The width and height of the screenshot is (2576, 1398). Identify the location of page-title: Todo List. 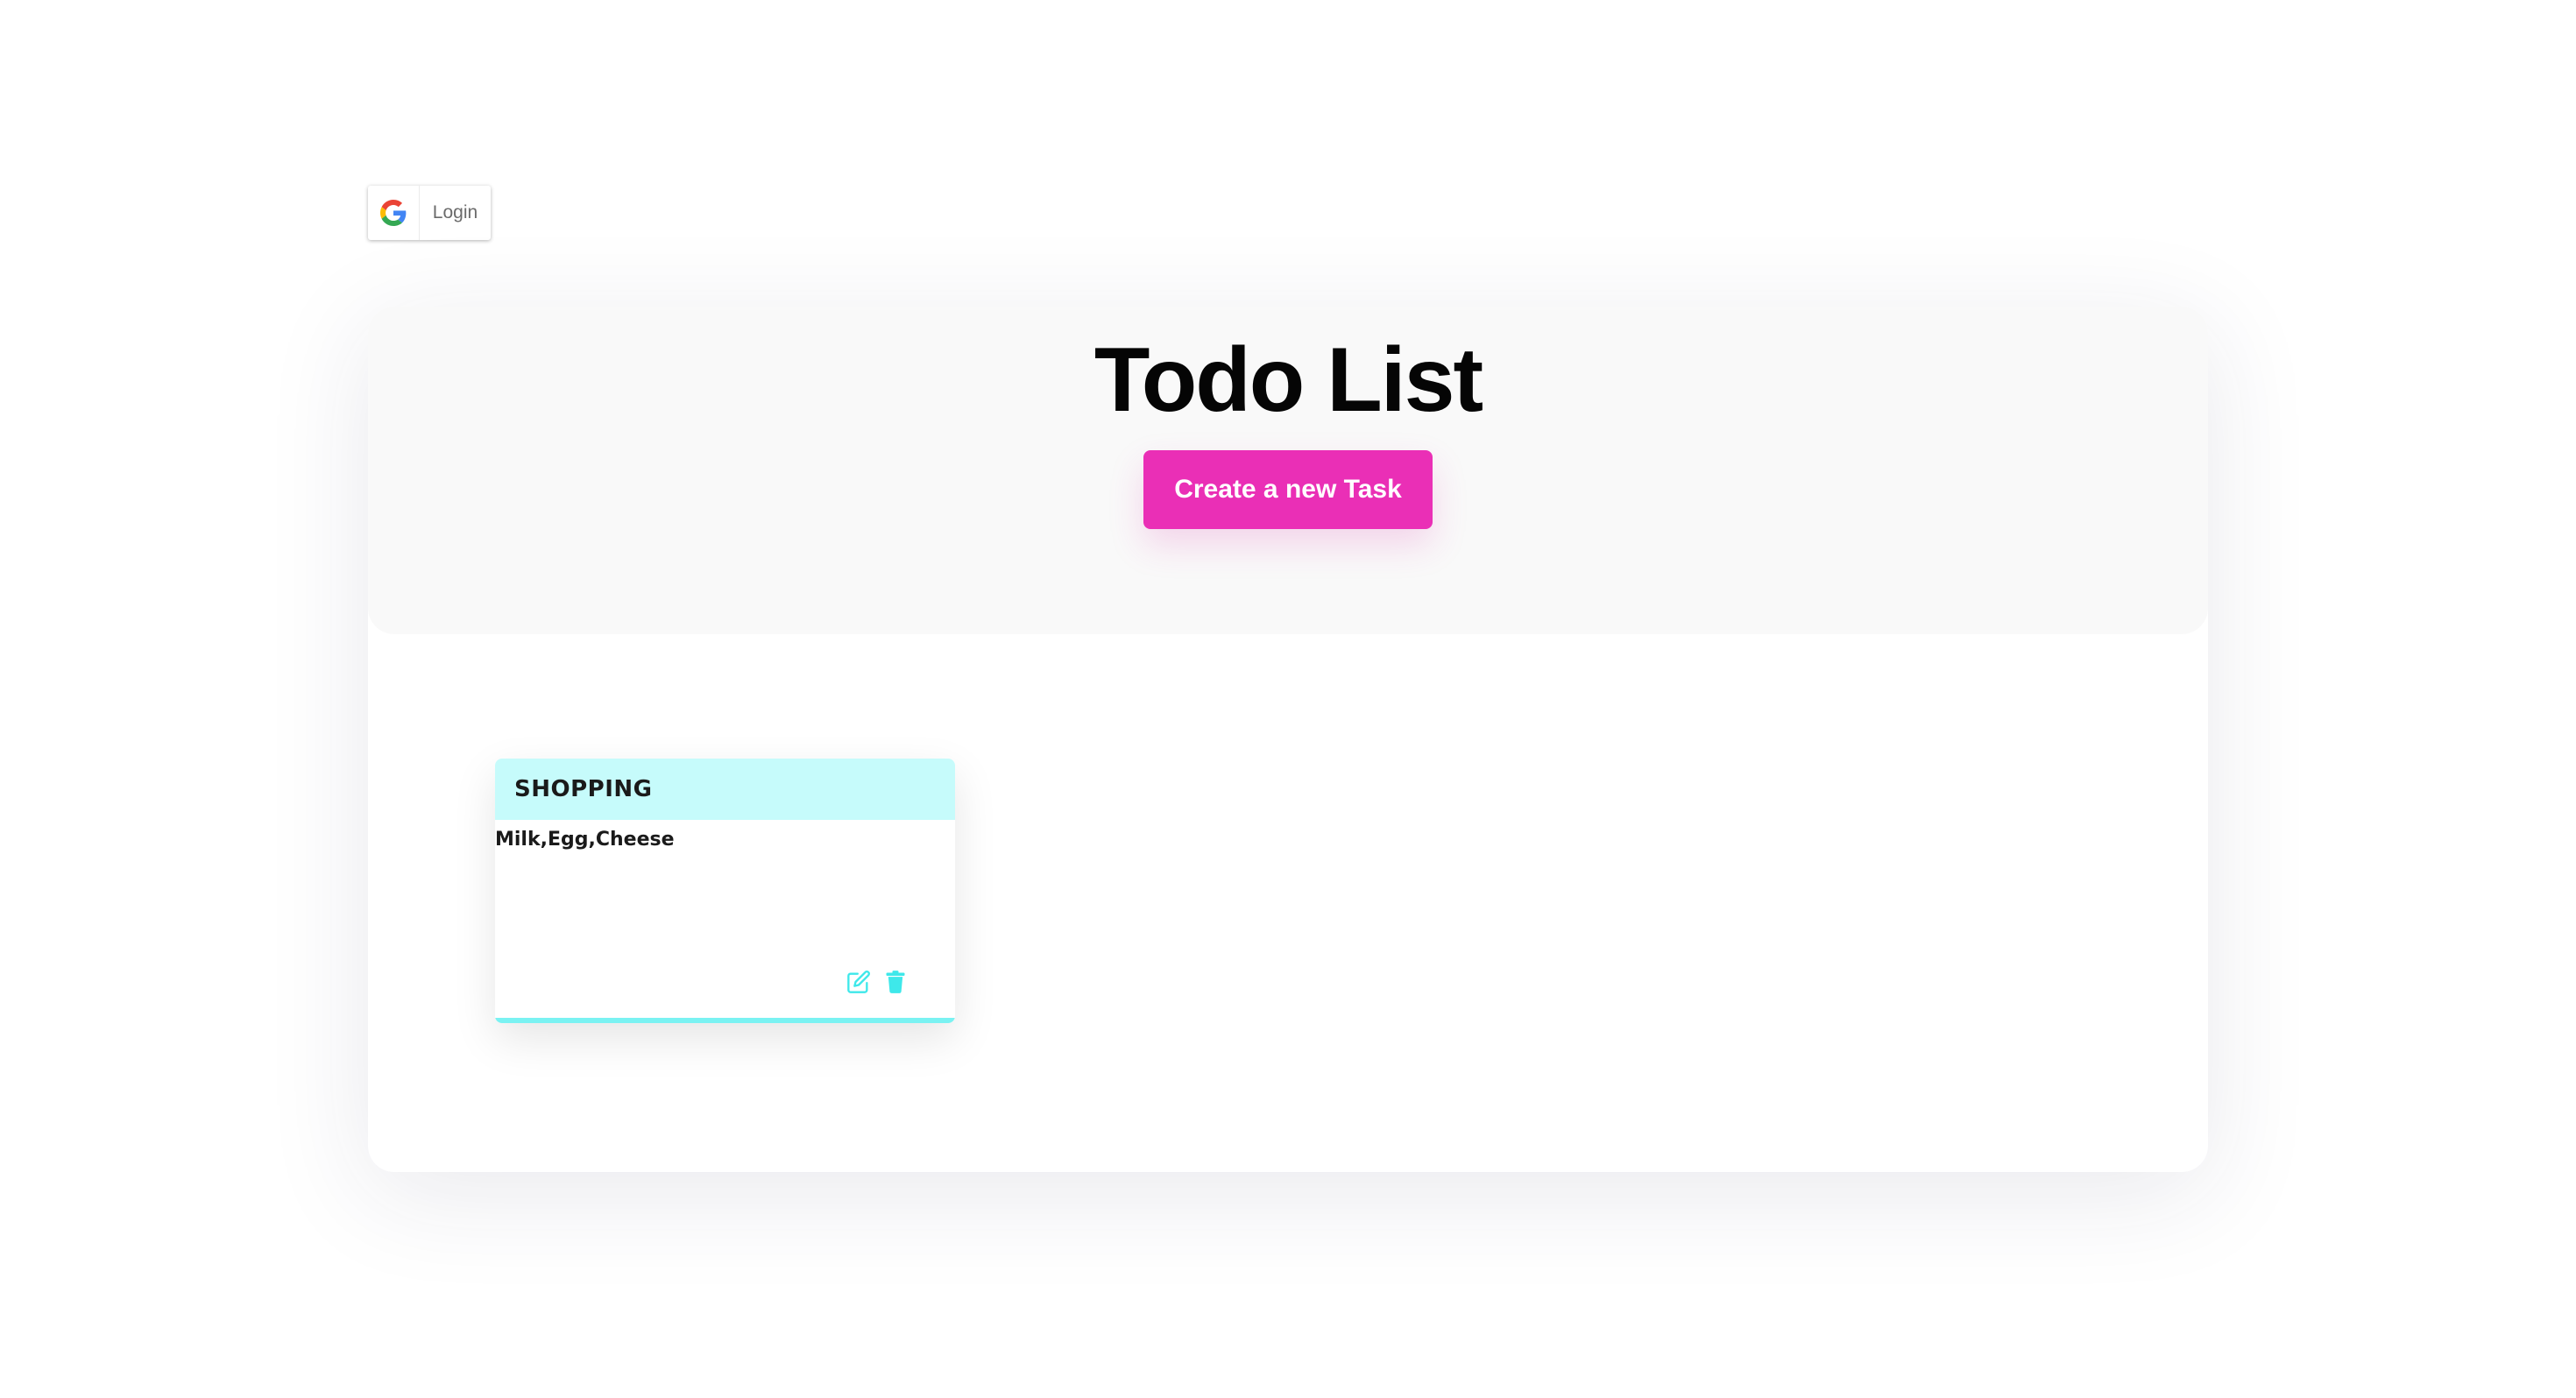
(1288, 380).